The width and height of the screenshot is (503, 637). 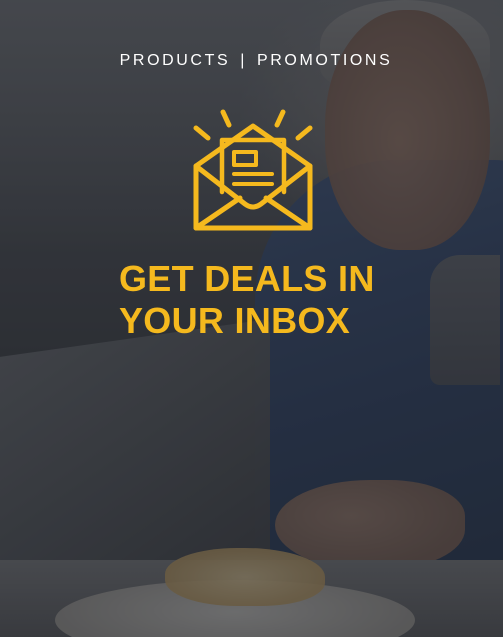 I want to click on headline-line-2: YOUR INBOX, so click(x=235, y=320).